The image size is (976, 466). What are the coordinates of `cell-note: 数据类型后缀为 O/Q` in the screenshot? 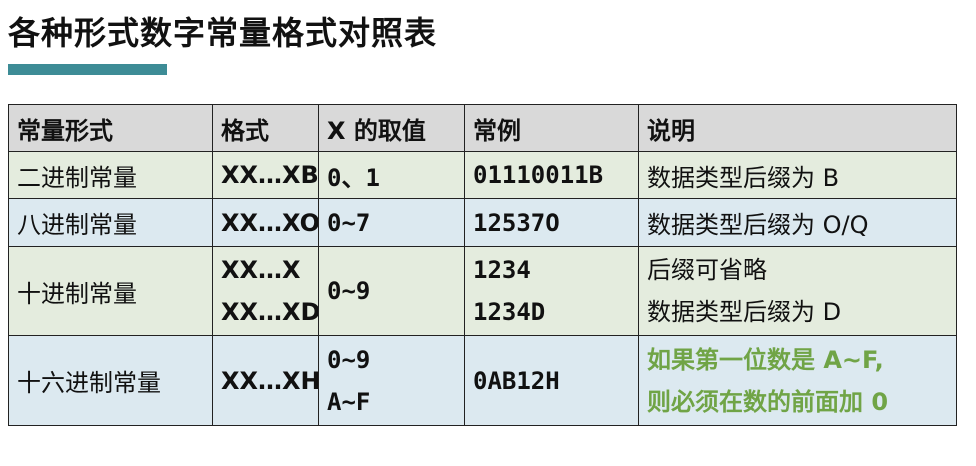 It's located at (797, 222).